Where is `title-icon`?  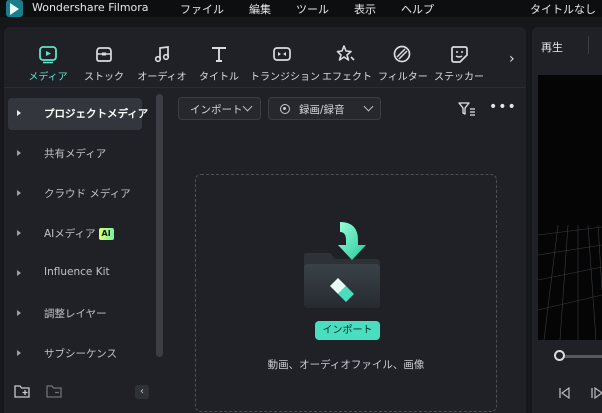
title-icon is located at coordinates (219, 54).